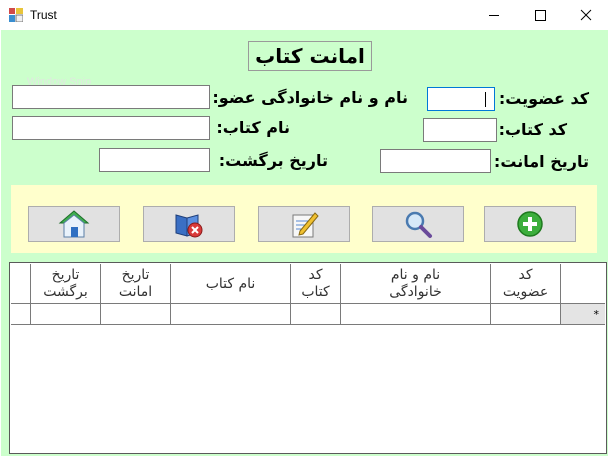  What do you see at coordinates (583, 284) in the screenshot?
I see `row-header-column` at bounding box center [583, 284].